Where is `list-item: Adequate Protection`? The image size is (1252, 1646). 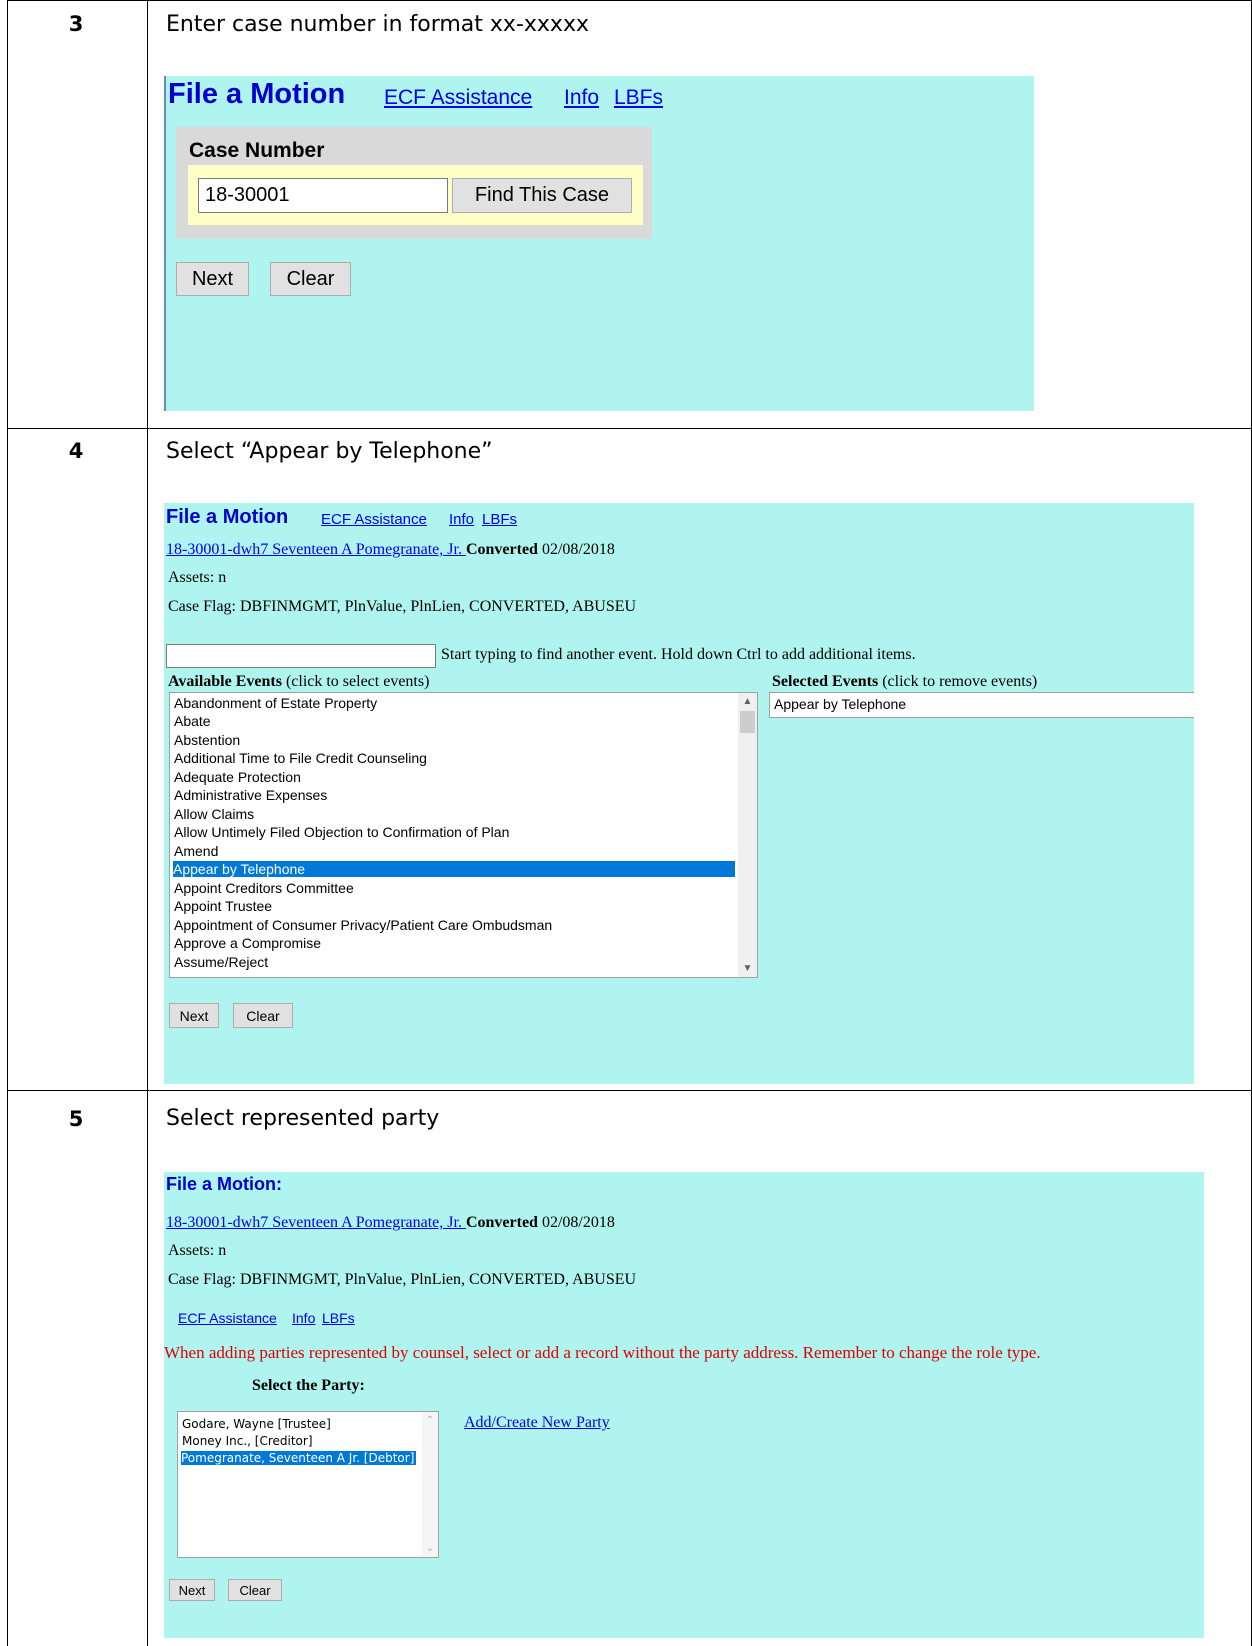
list-item: Adequate Protection is located at coordinates (454, 777).